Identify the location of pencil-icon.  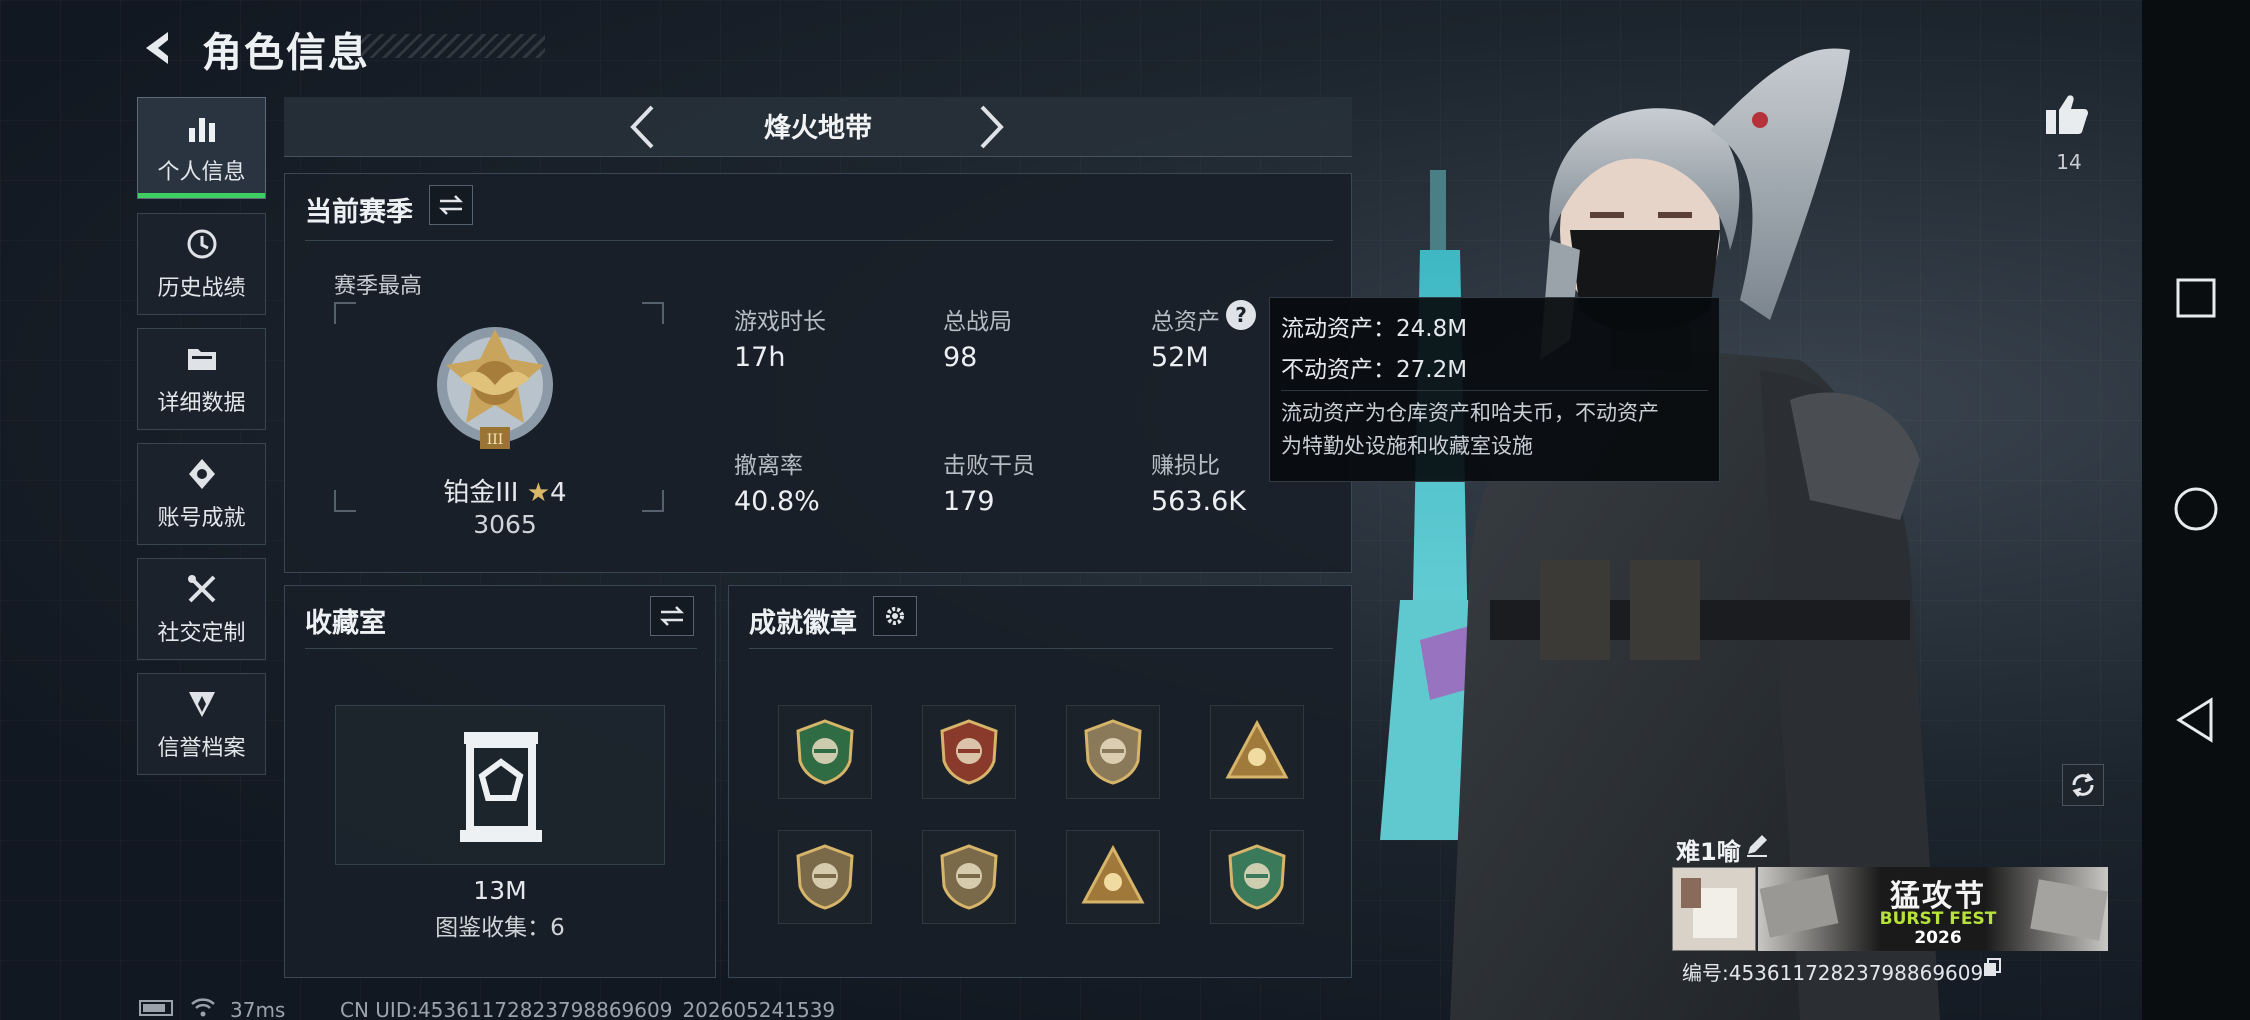
(1757, 846).